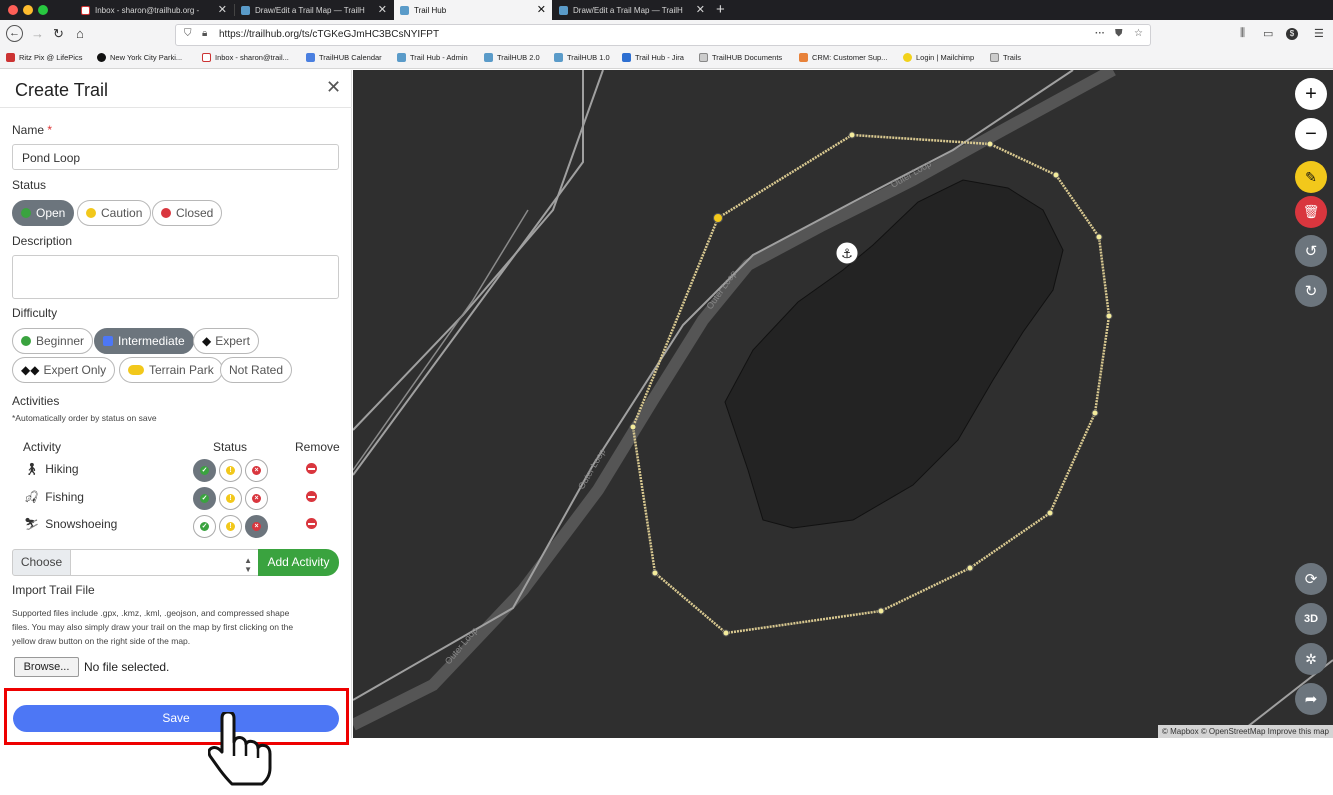  Describe the element at coordinates (171, 370) in the screenshot. I see `difficulty-terrain-park-button: Terrain Park` at that location.